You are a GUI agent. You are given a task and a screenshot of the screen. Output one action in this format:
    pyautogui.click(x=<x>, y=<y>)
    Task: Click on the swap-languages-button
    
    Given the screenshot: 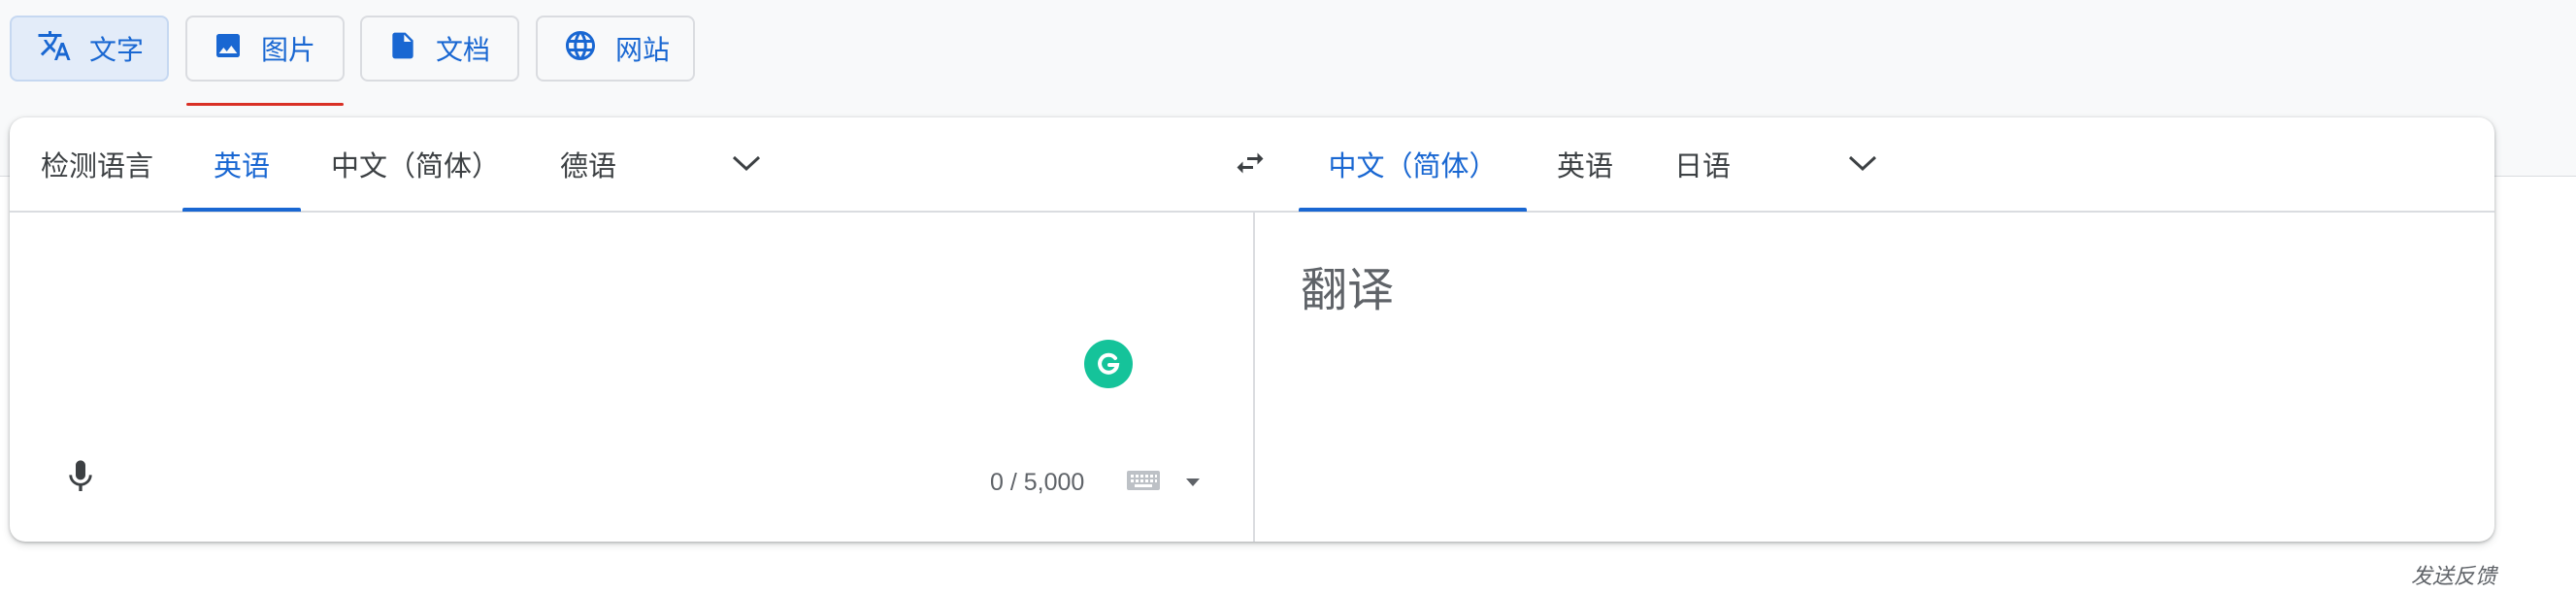 What is the action you would take?
    pyautogui.click(x=1250, y=165)
    